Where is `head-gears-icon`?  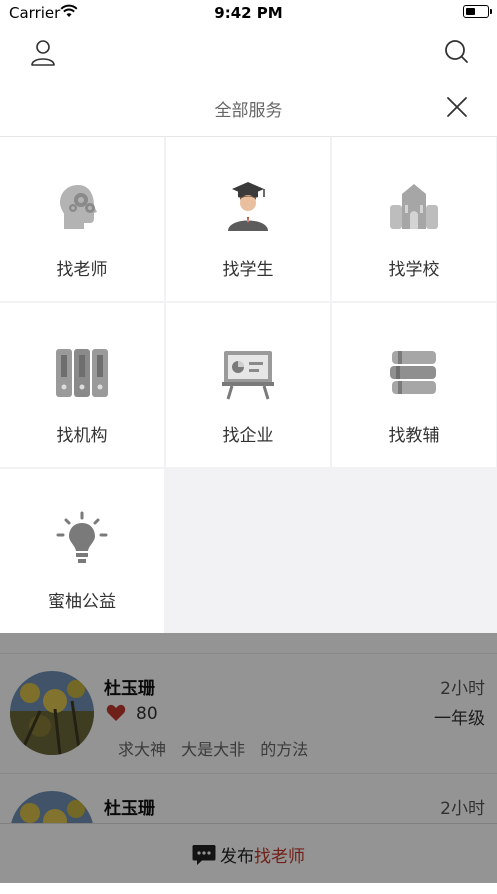 head-gears-icon is located at coordinates (78, 207).